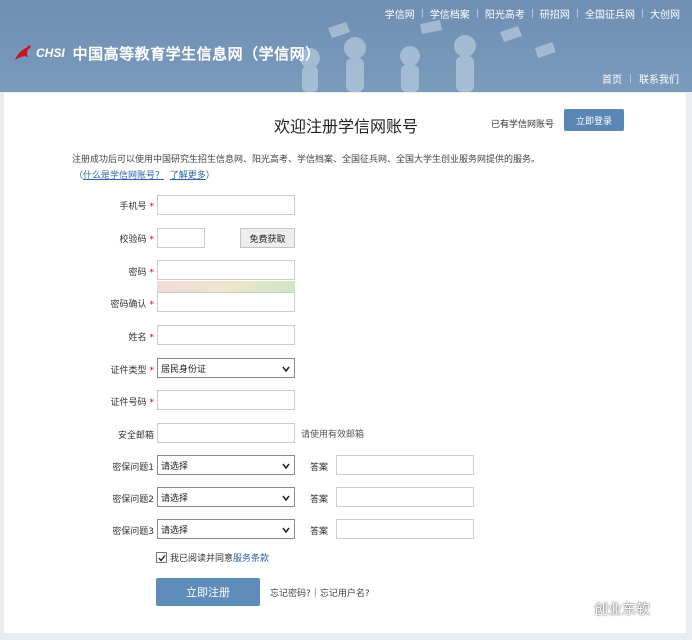  What do you see at coordinates (114, 271) in the screenshot?
I see `password-label: 密码 *` at bounding box center [114, 271].